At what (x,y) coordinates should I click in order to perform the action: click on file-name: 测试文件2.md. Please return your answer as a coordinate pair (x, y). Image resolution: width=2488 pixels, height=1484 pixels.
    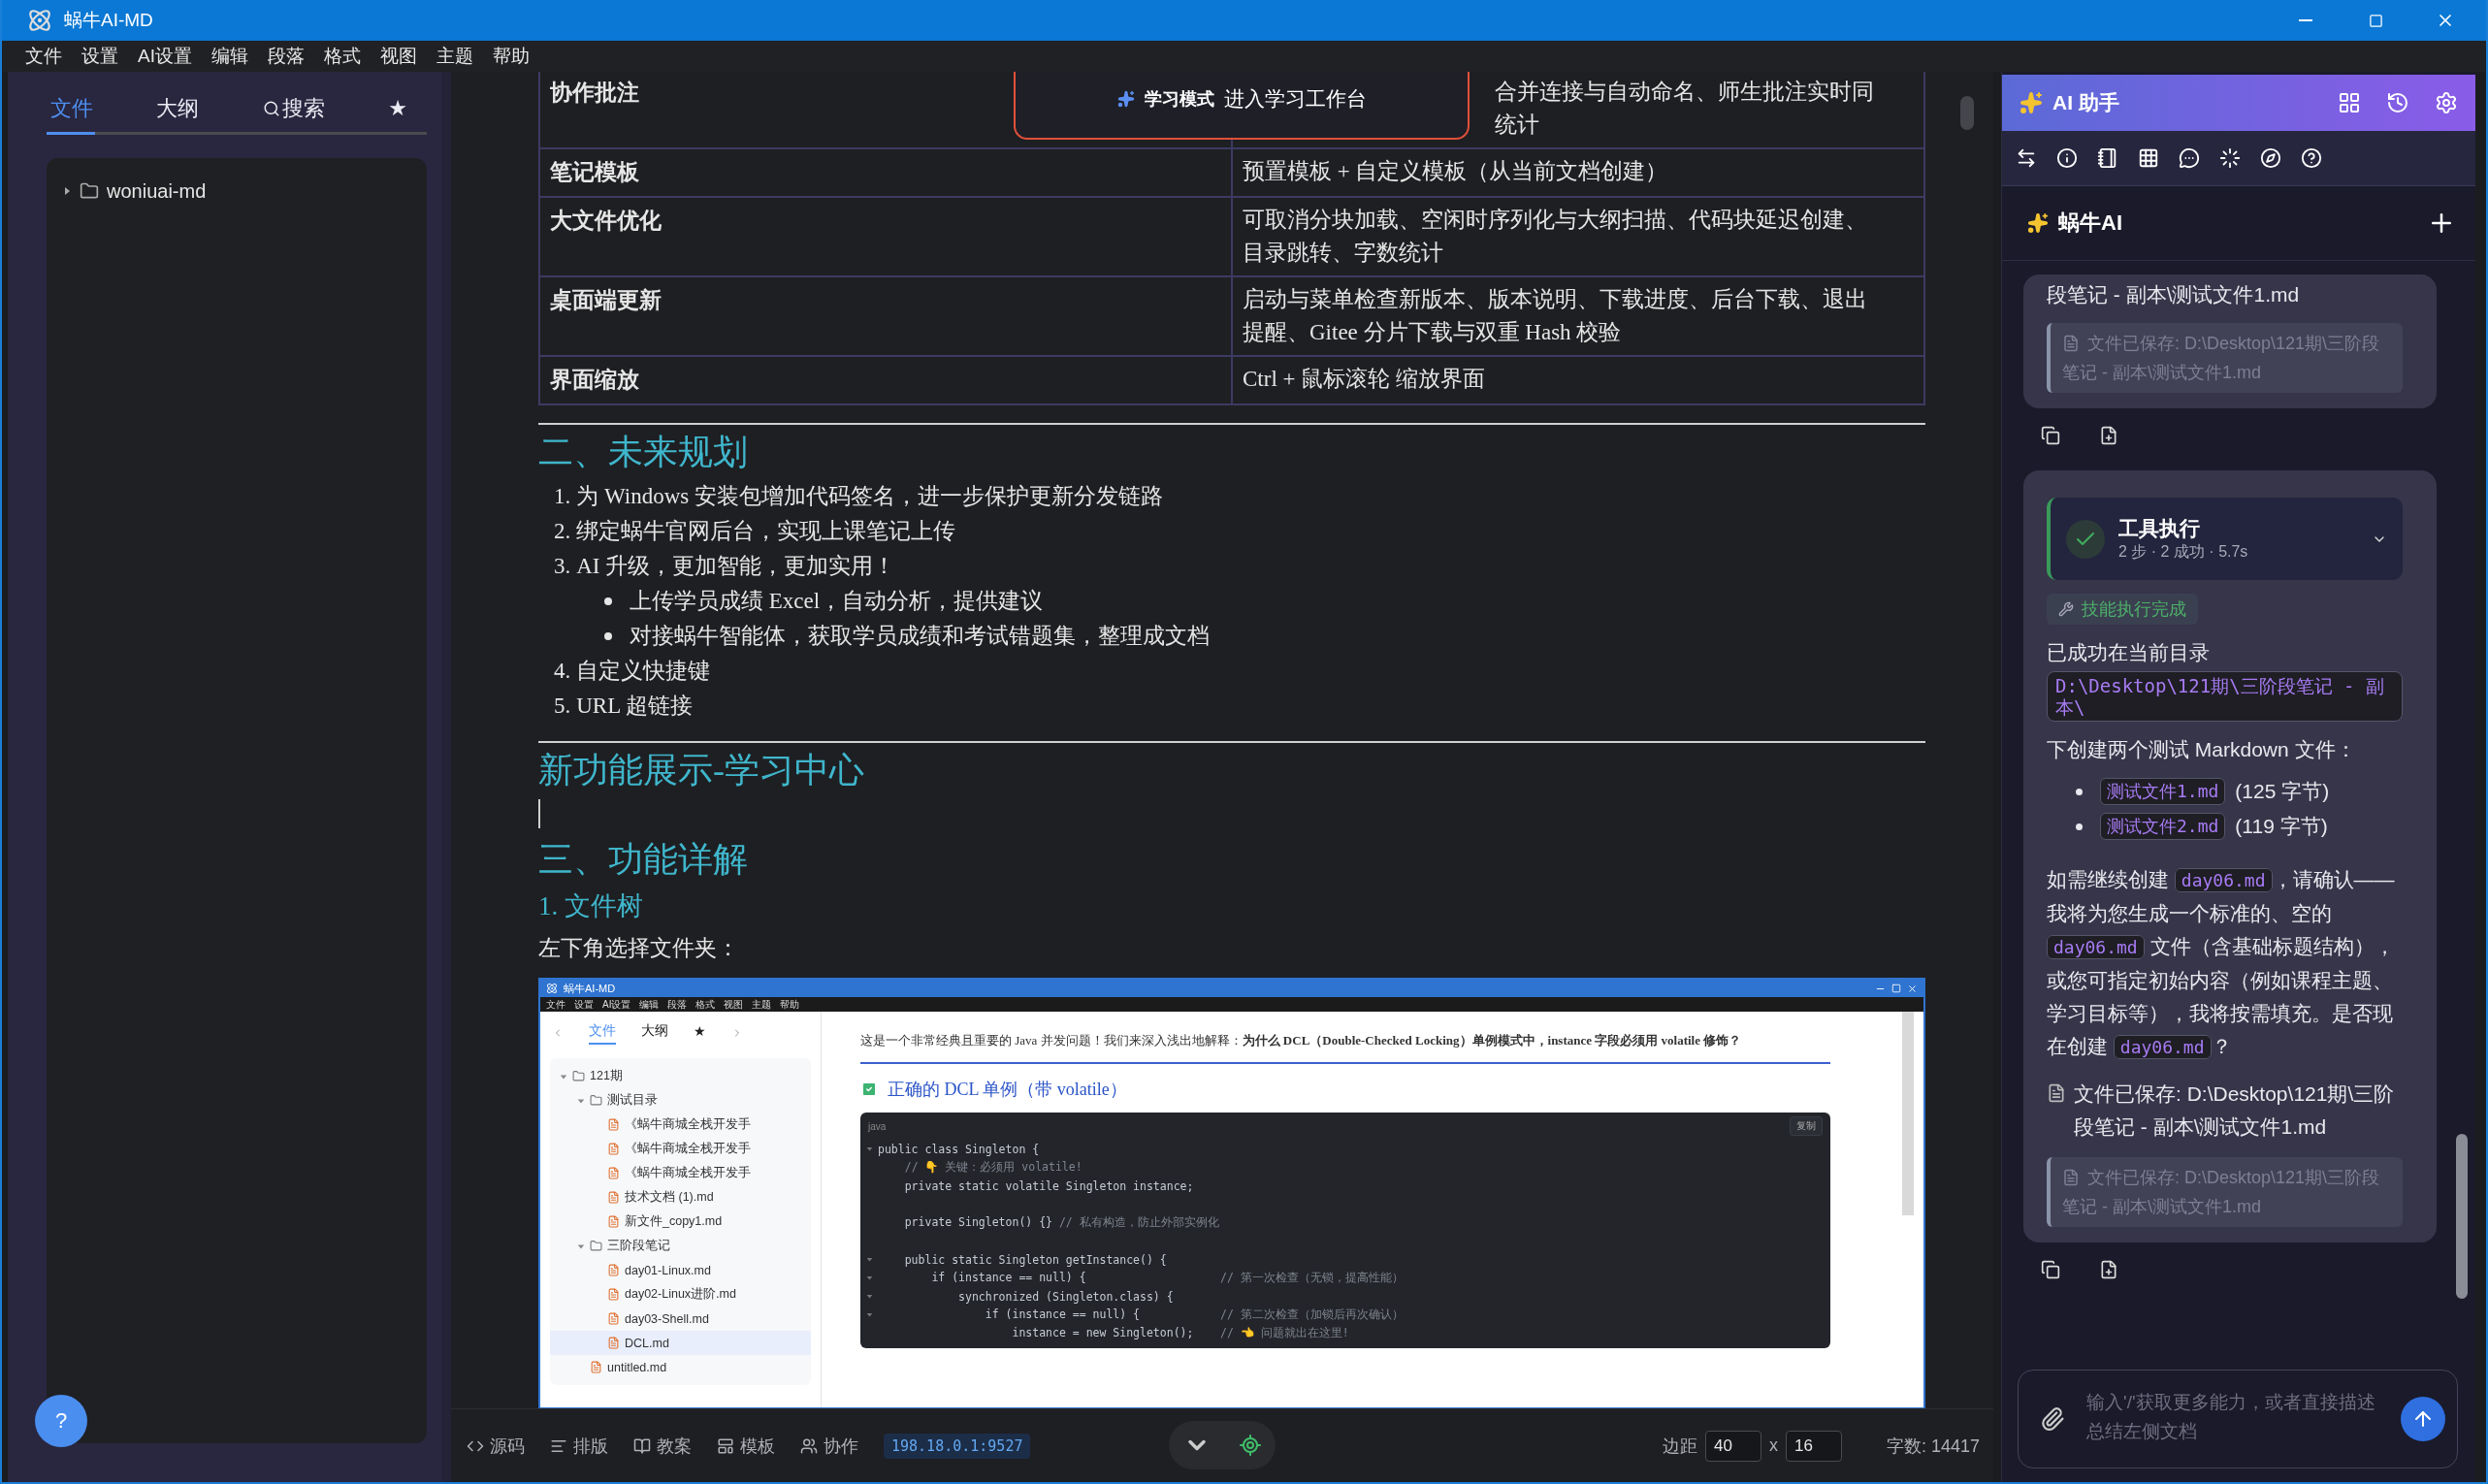
    Looking at the image, I should click on (2163, 826).